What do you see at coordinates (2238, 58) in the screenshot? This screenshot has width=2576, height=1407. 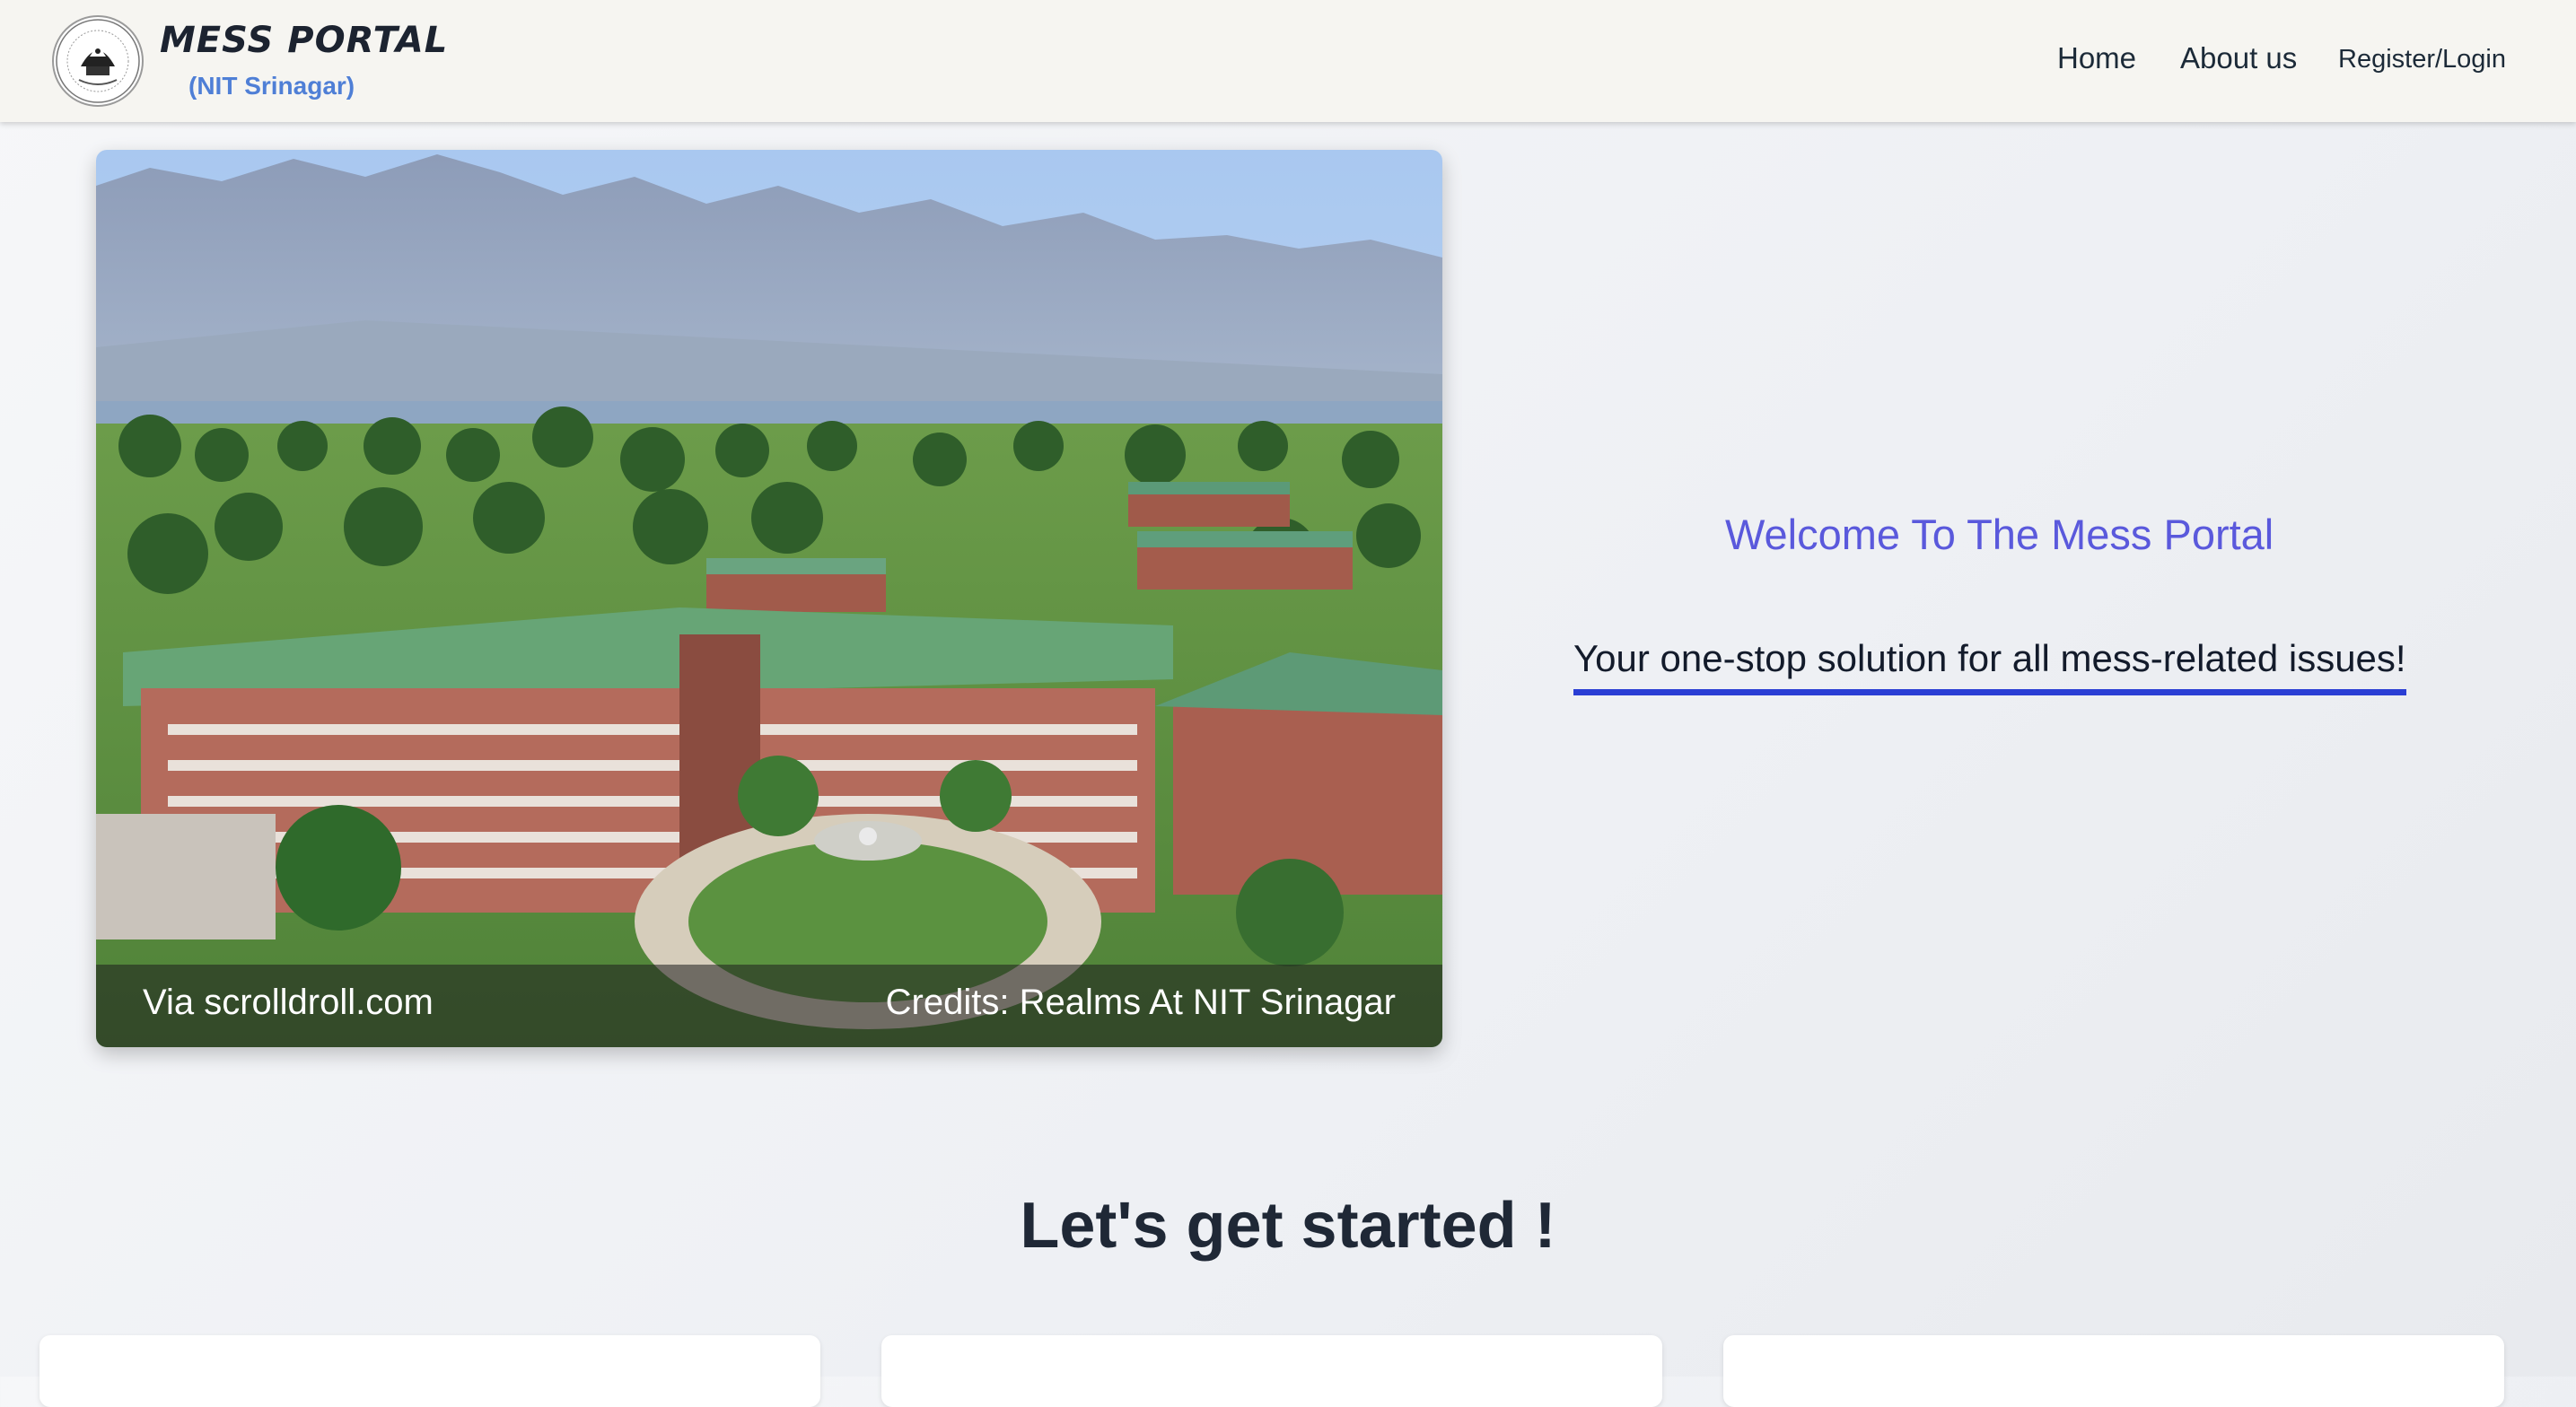 I see `nav-about-link: About us` at bounding box center [2238, 58].